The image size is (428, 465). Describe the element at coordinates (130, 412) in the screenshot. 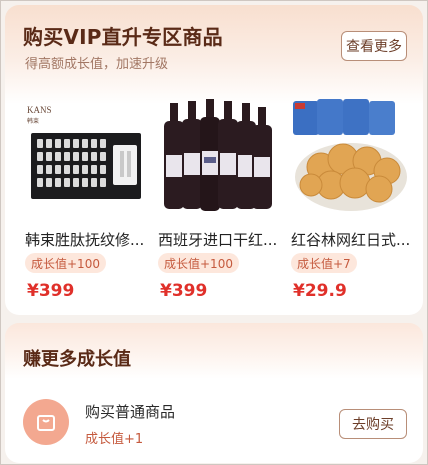

I see `task-title: 购买普通商品` at that location.